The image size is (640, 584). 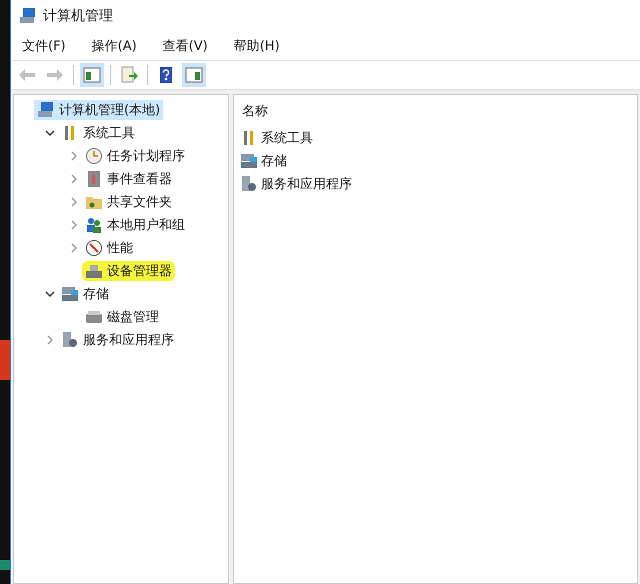 I want to click on tree-item: 性能, so click(x=109, y=248).